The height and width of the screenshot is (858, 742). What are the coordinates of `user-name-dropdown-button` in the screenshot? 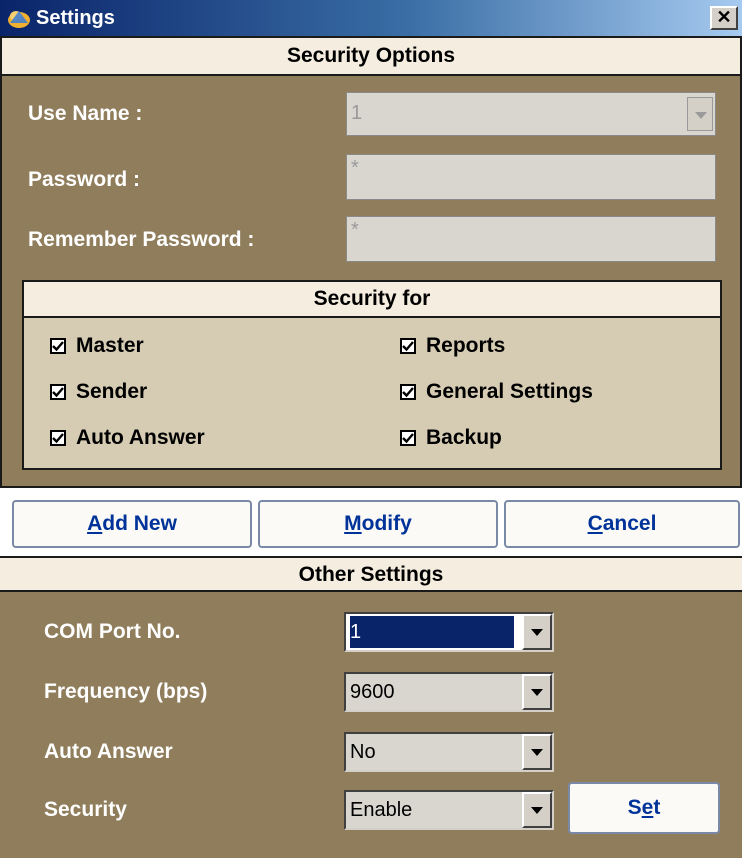 It's located at (700, 114).